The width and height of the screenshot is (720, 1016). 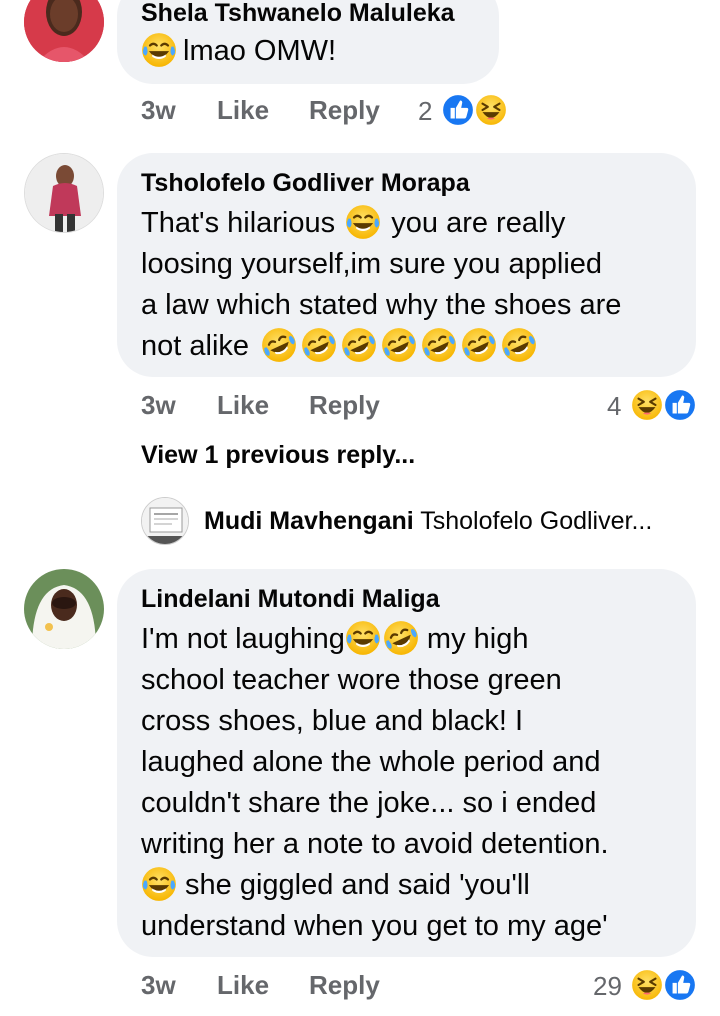 I want to click on comment-text-line: laughed alone the whole period and, so click(x=371, y=762).